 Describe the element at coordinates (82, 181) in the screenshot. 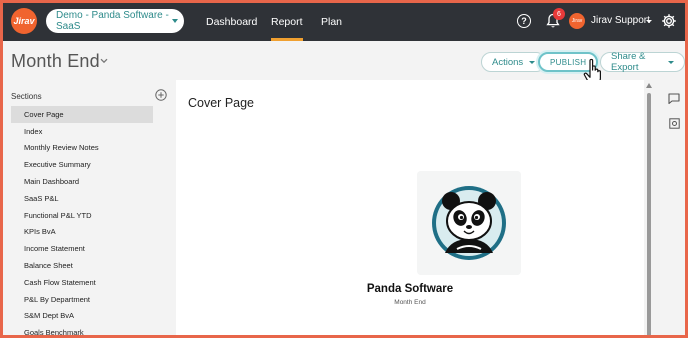

I see `section-item-main-dashboard: Main Dashboard` at that location.